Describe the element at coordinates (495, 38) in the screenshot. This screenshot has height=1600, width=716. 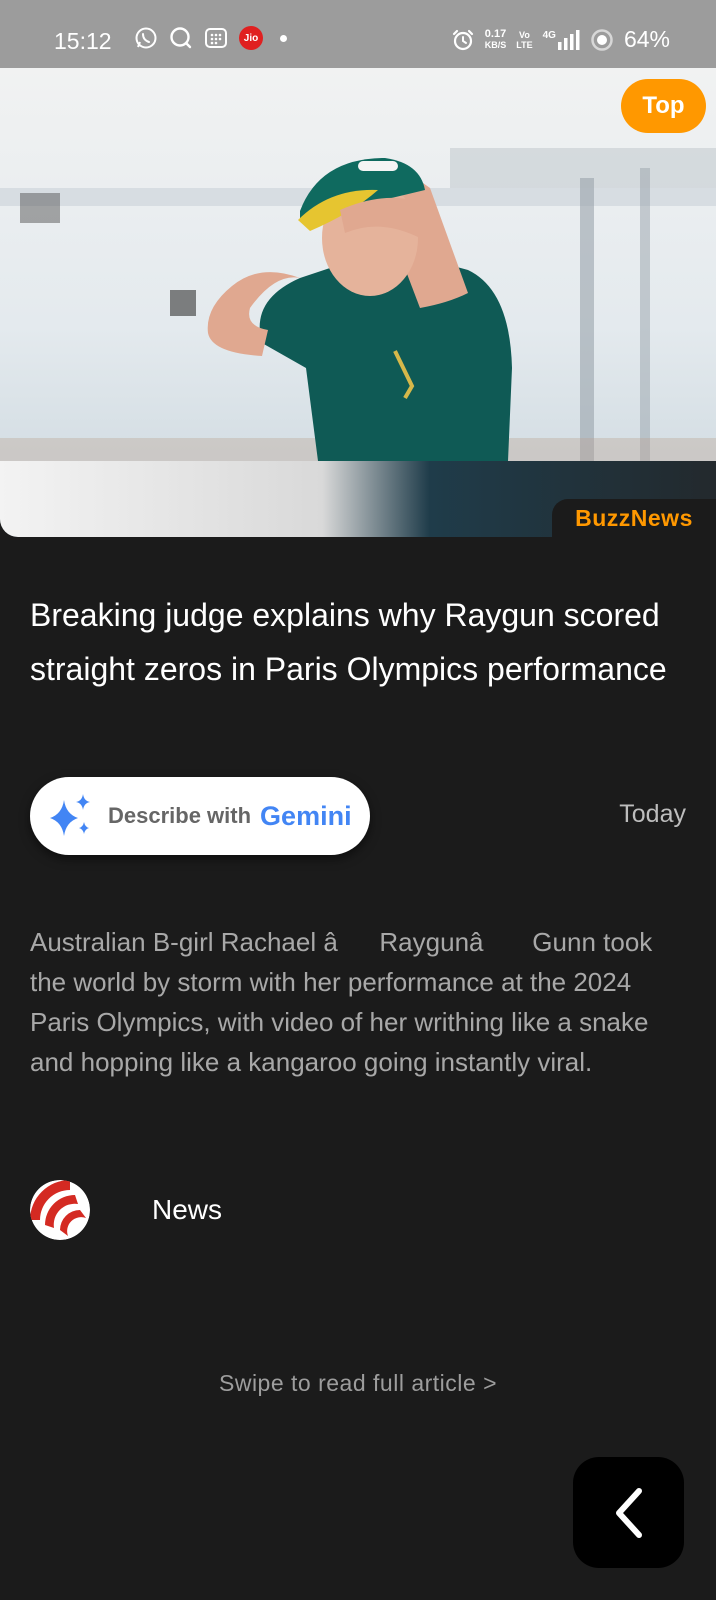
I see `network-speed: 0.17 KB/S` at that location.